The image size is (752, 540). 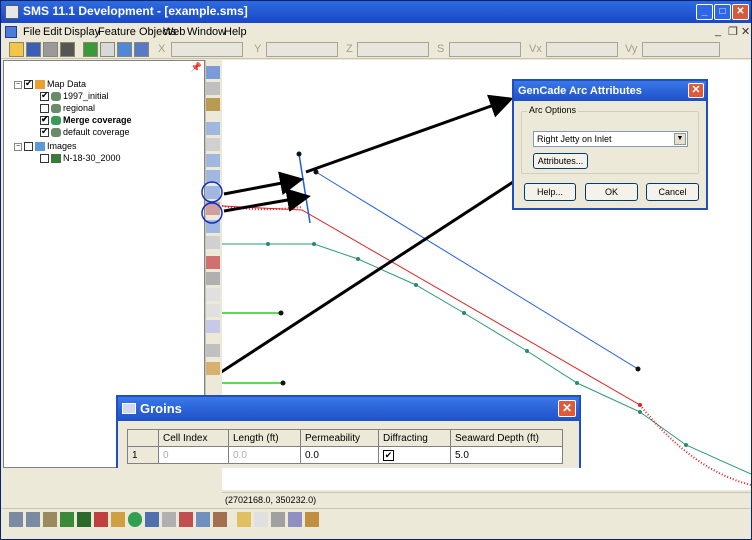 I want to click on plot-module-icon, so click(x=220, y=519).